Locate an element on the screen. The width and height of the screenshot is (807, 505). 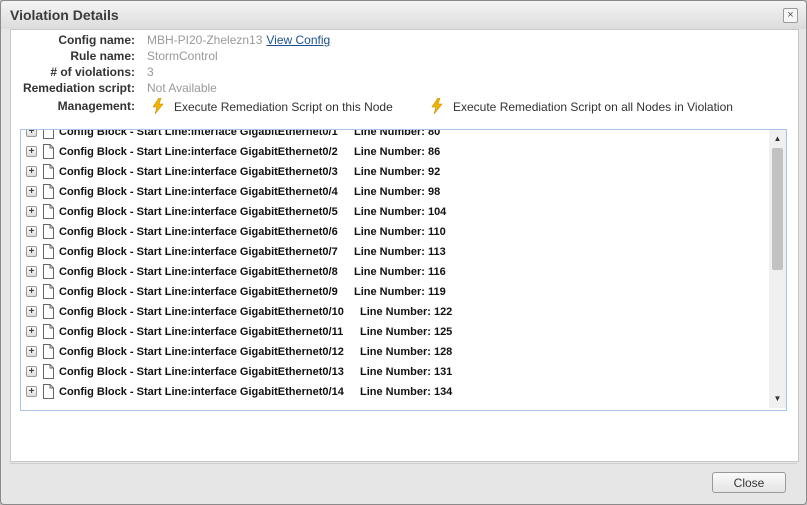
line-number-label: Line Number: 104 is located at coordinates (400, 212).